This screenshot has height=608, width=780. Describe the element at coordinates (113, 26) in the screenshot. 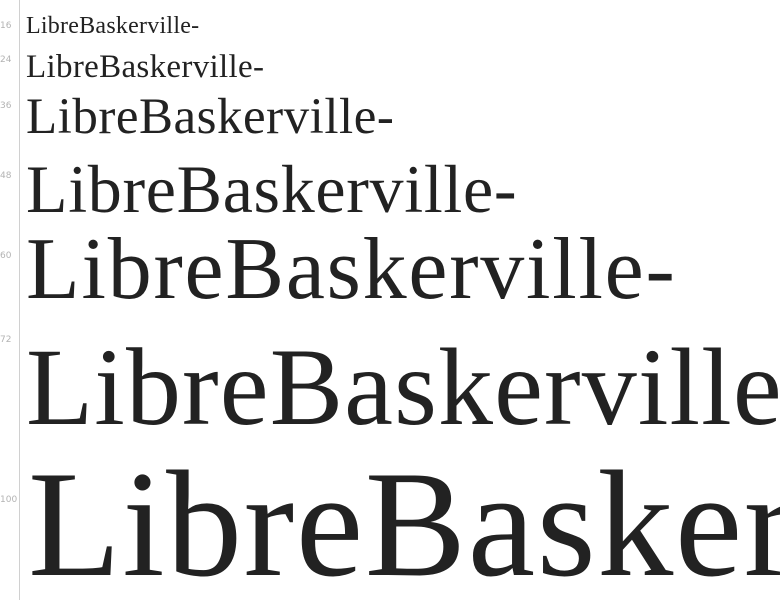

I see `specimen-16: LibreBaskerville-` at that location.